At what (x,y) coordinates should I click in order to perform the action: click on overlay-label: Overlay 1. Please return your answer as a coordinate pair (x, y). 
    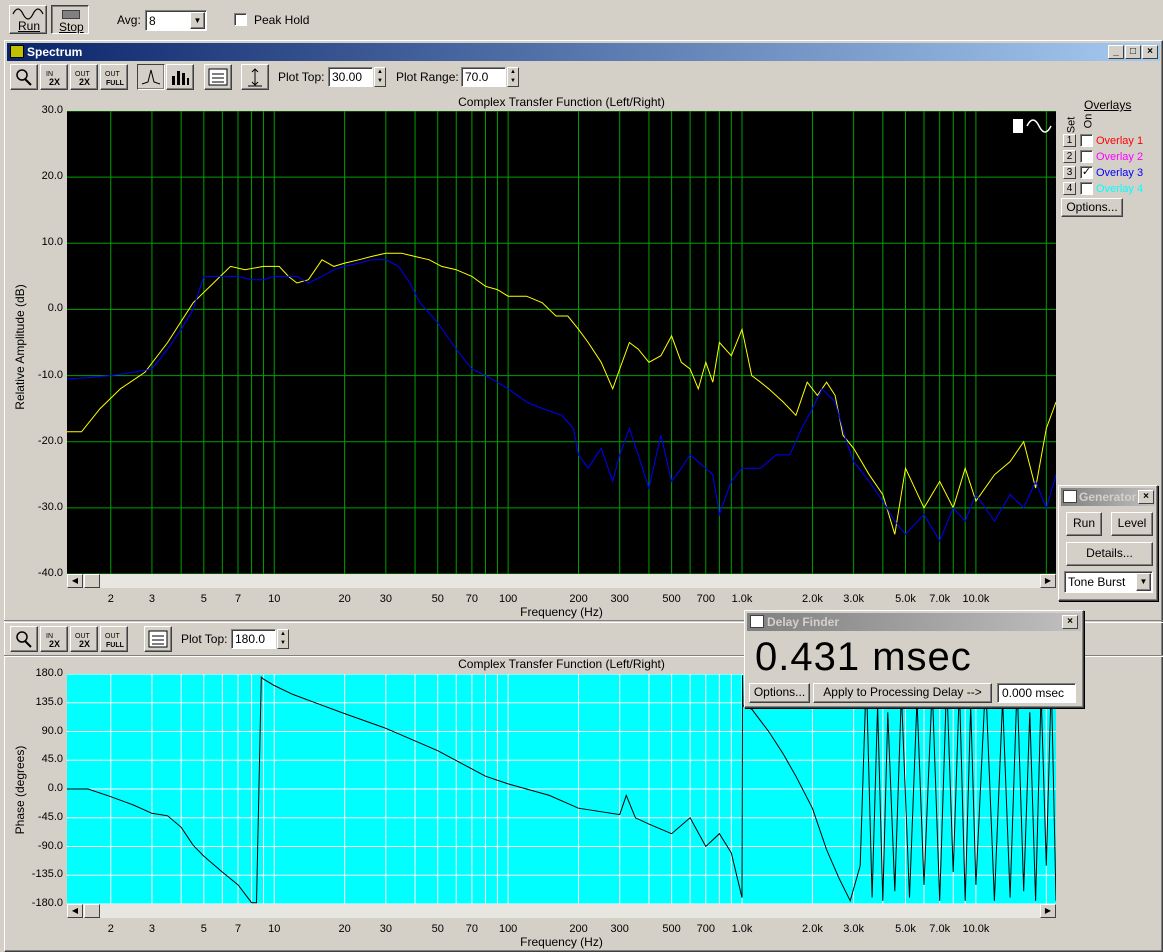
    Looking at the image, I should click on (1120, 141).